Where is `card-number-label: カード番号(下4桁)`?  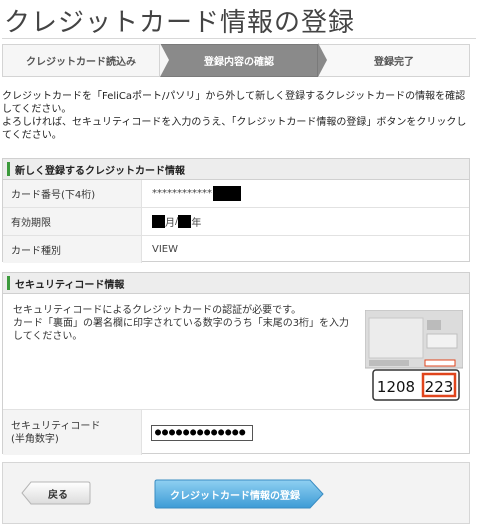
card-number-label: カード番号(下4桁) is located at coordinates (72, 193).